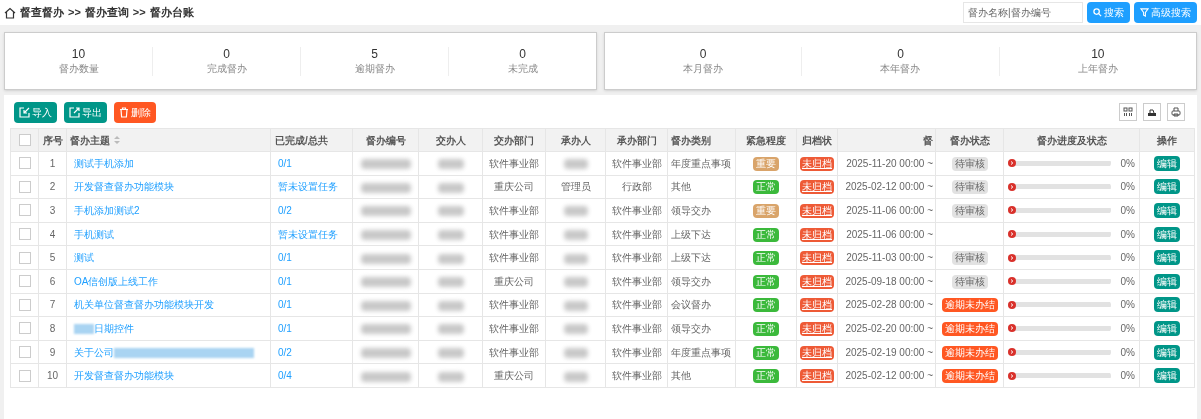  I want to click on delete-button: 删除, so click(135, 112).